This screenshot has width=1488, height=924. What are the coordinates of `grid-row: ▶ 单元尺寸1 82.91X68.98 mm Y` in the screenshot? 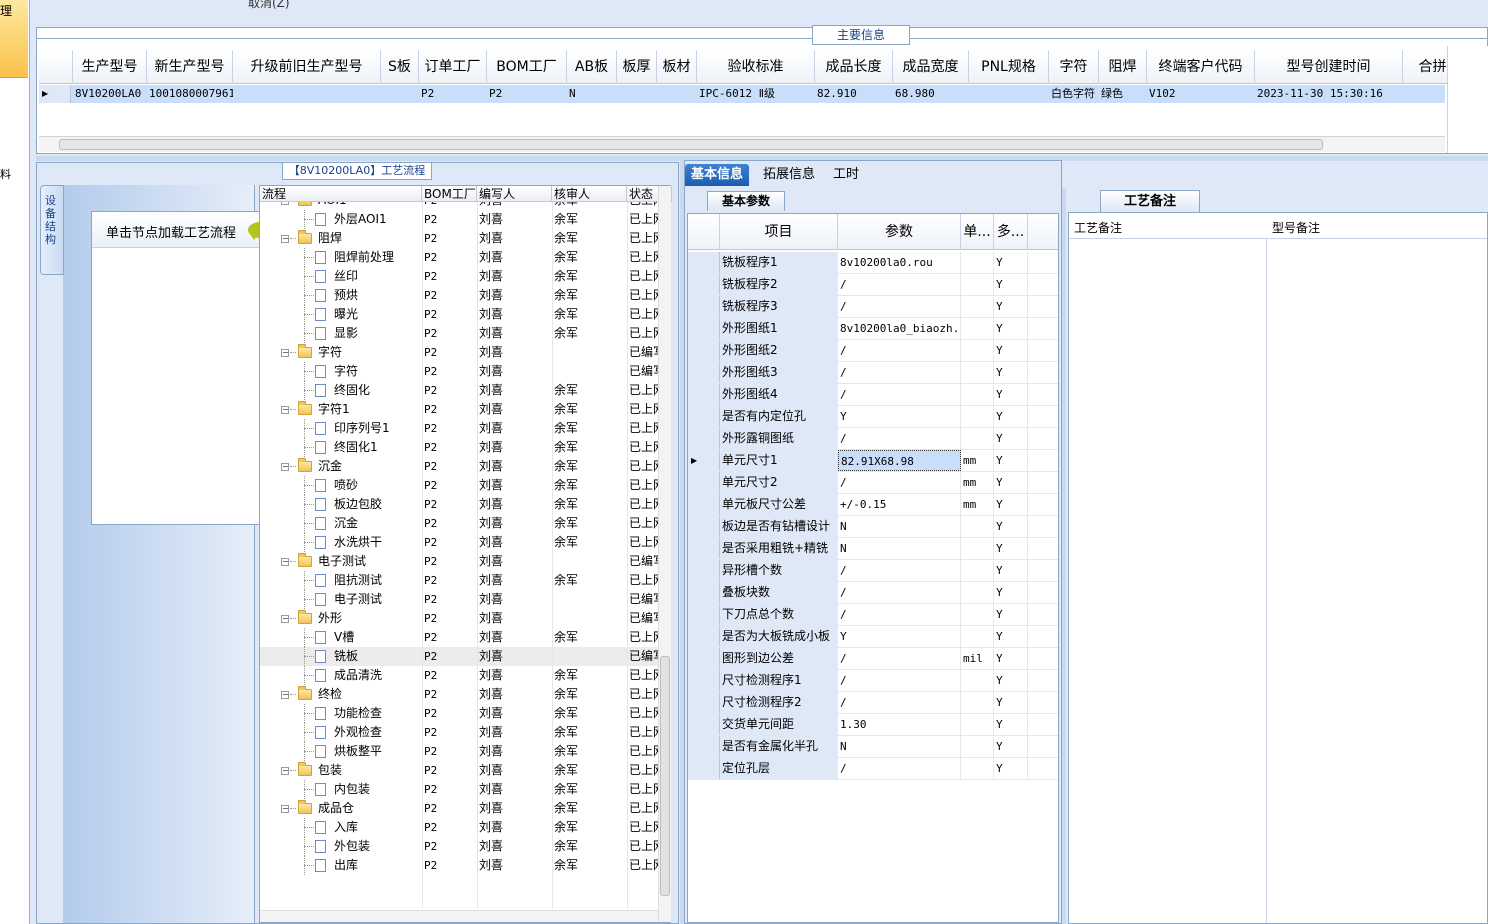 It's located at (873, 461).